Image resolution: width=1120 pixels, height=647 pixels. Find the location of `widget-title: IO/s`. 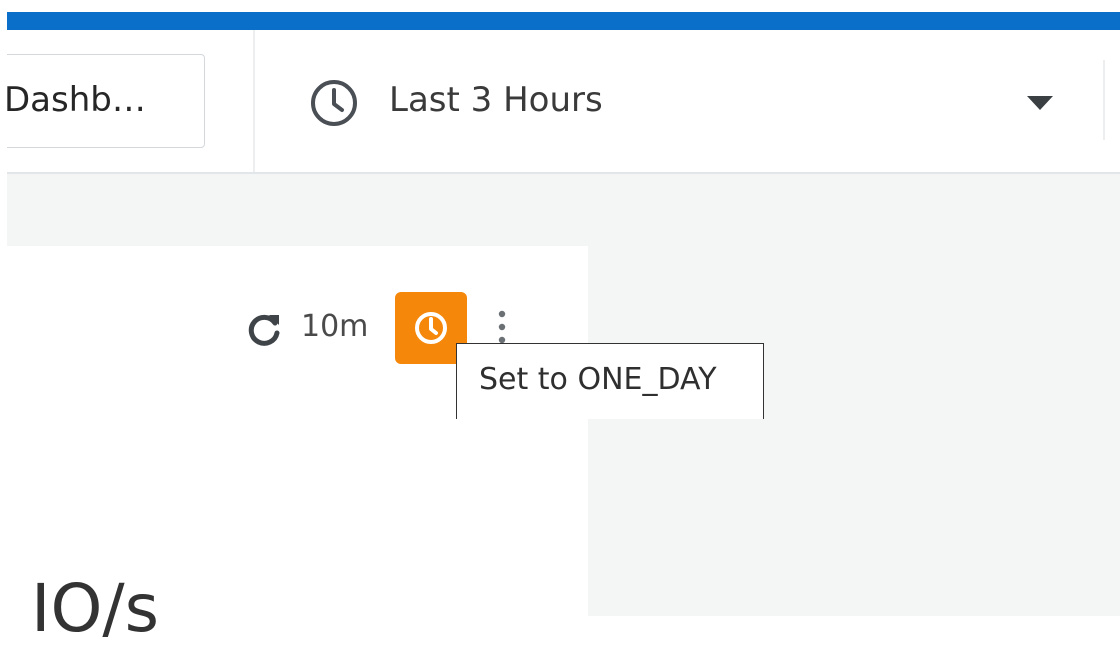

widget-title: IO/s is located at coordinates (95, 608).